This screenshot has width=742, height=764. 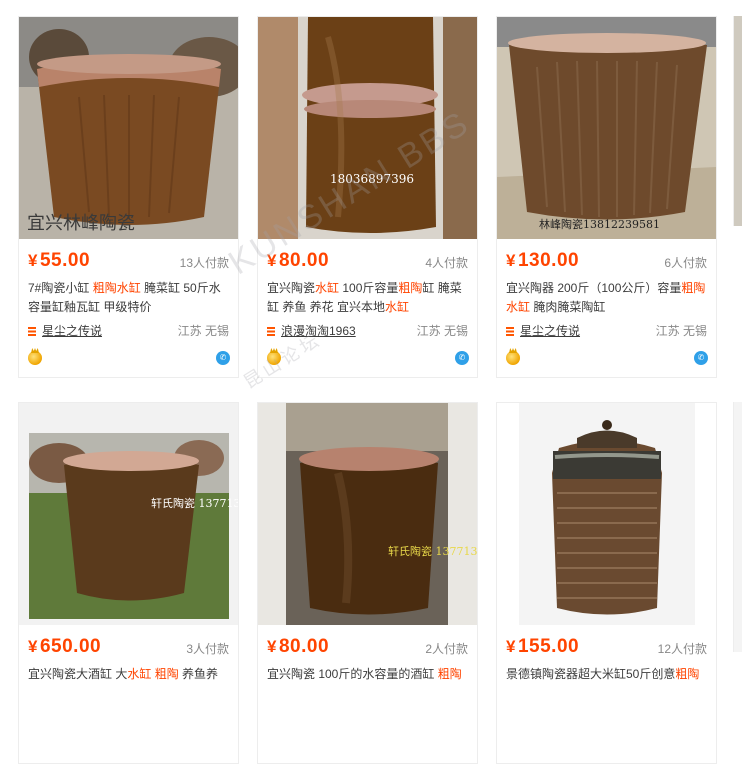 What do you see at coordinates (682, 649) in the screenshot?
I see `sales-count: 12人付款` at bounding box center [682, 649].